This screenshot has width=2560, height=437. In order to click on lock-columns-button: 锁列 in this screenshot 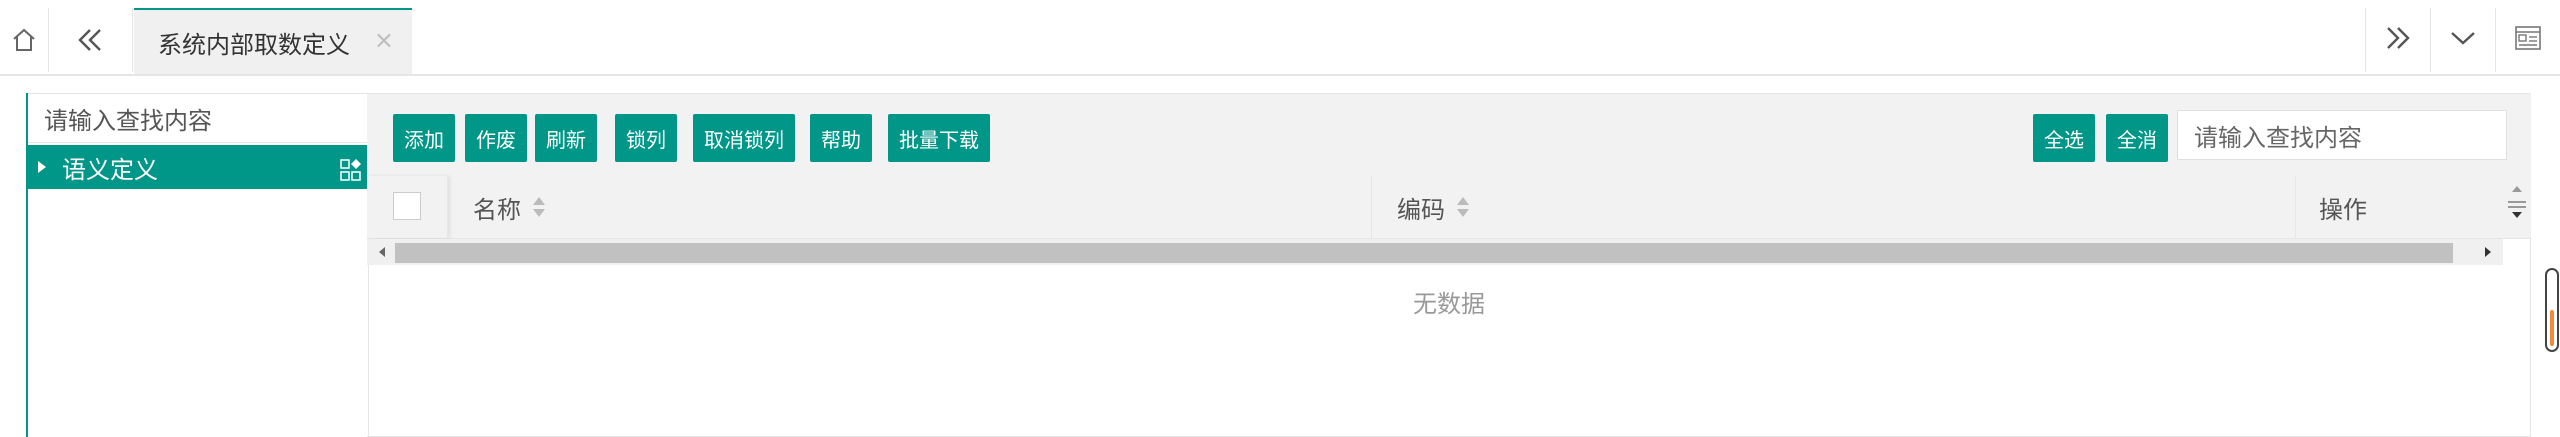, I will do `click(646, 138)`.